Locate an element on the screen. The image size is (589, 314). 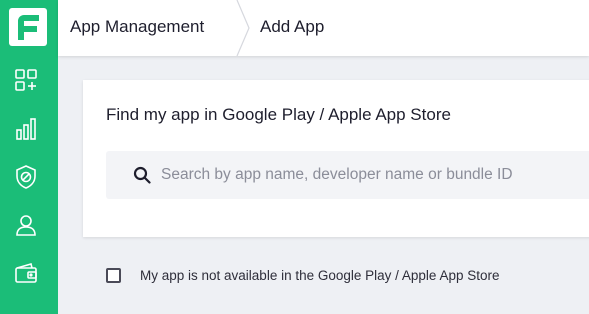
breadcrumb-add-app: Add App is located at coordinates (292, 26).